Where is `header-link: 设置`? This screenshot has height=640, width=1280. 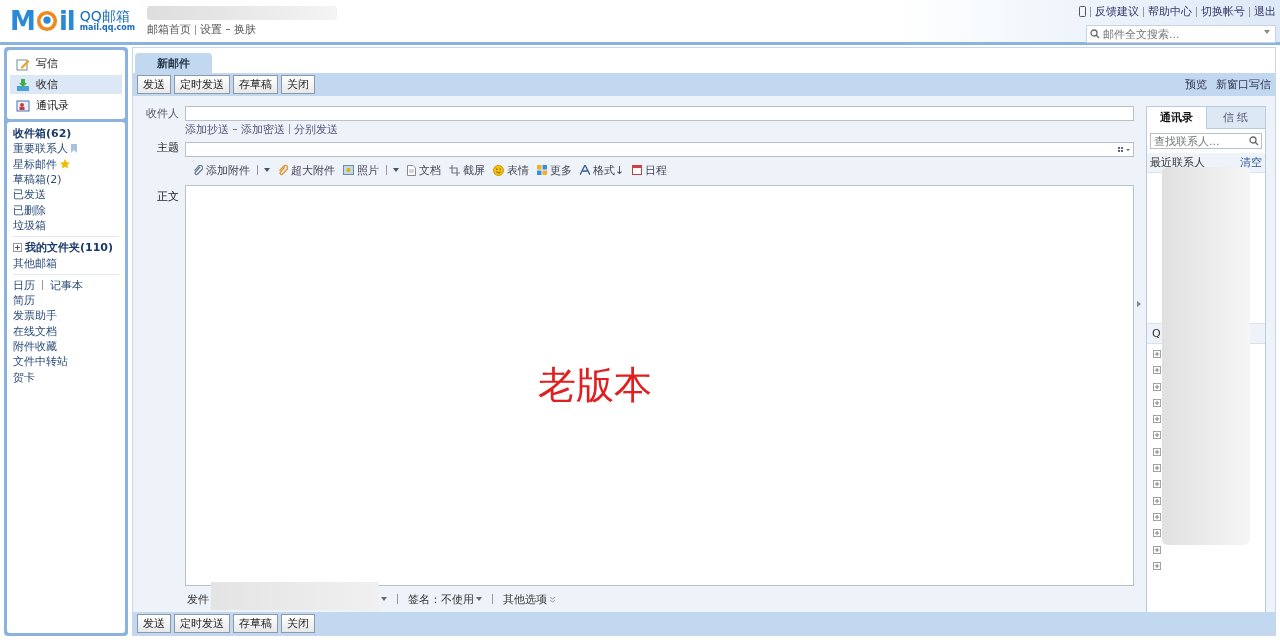 header-link: 设置 is located at coordinates (211, 29).